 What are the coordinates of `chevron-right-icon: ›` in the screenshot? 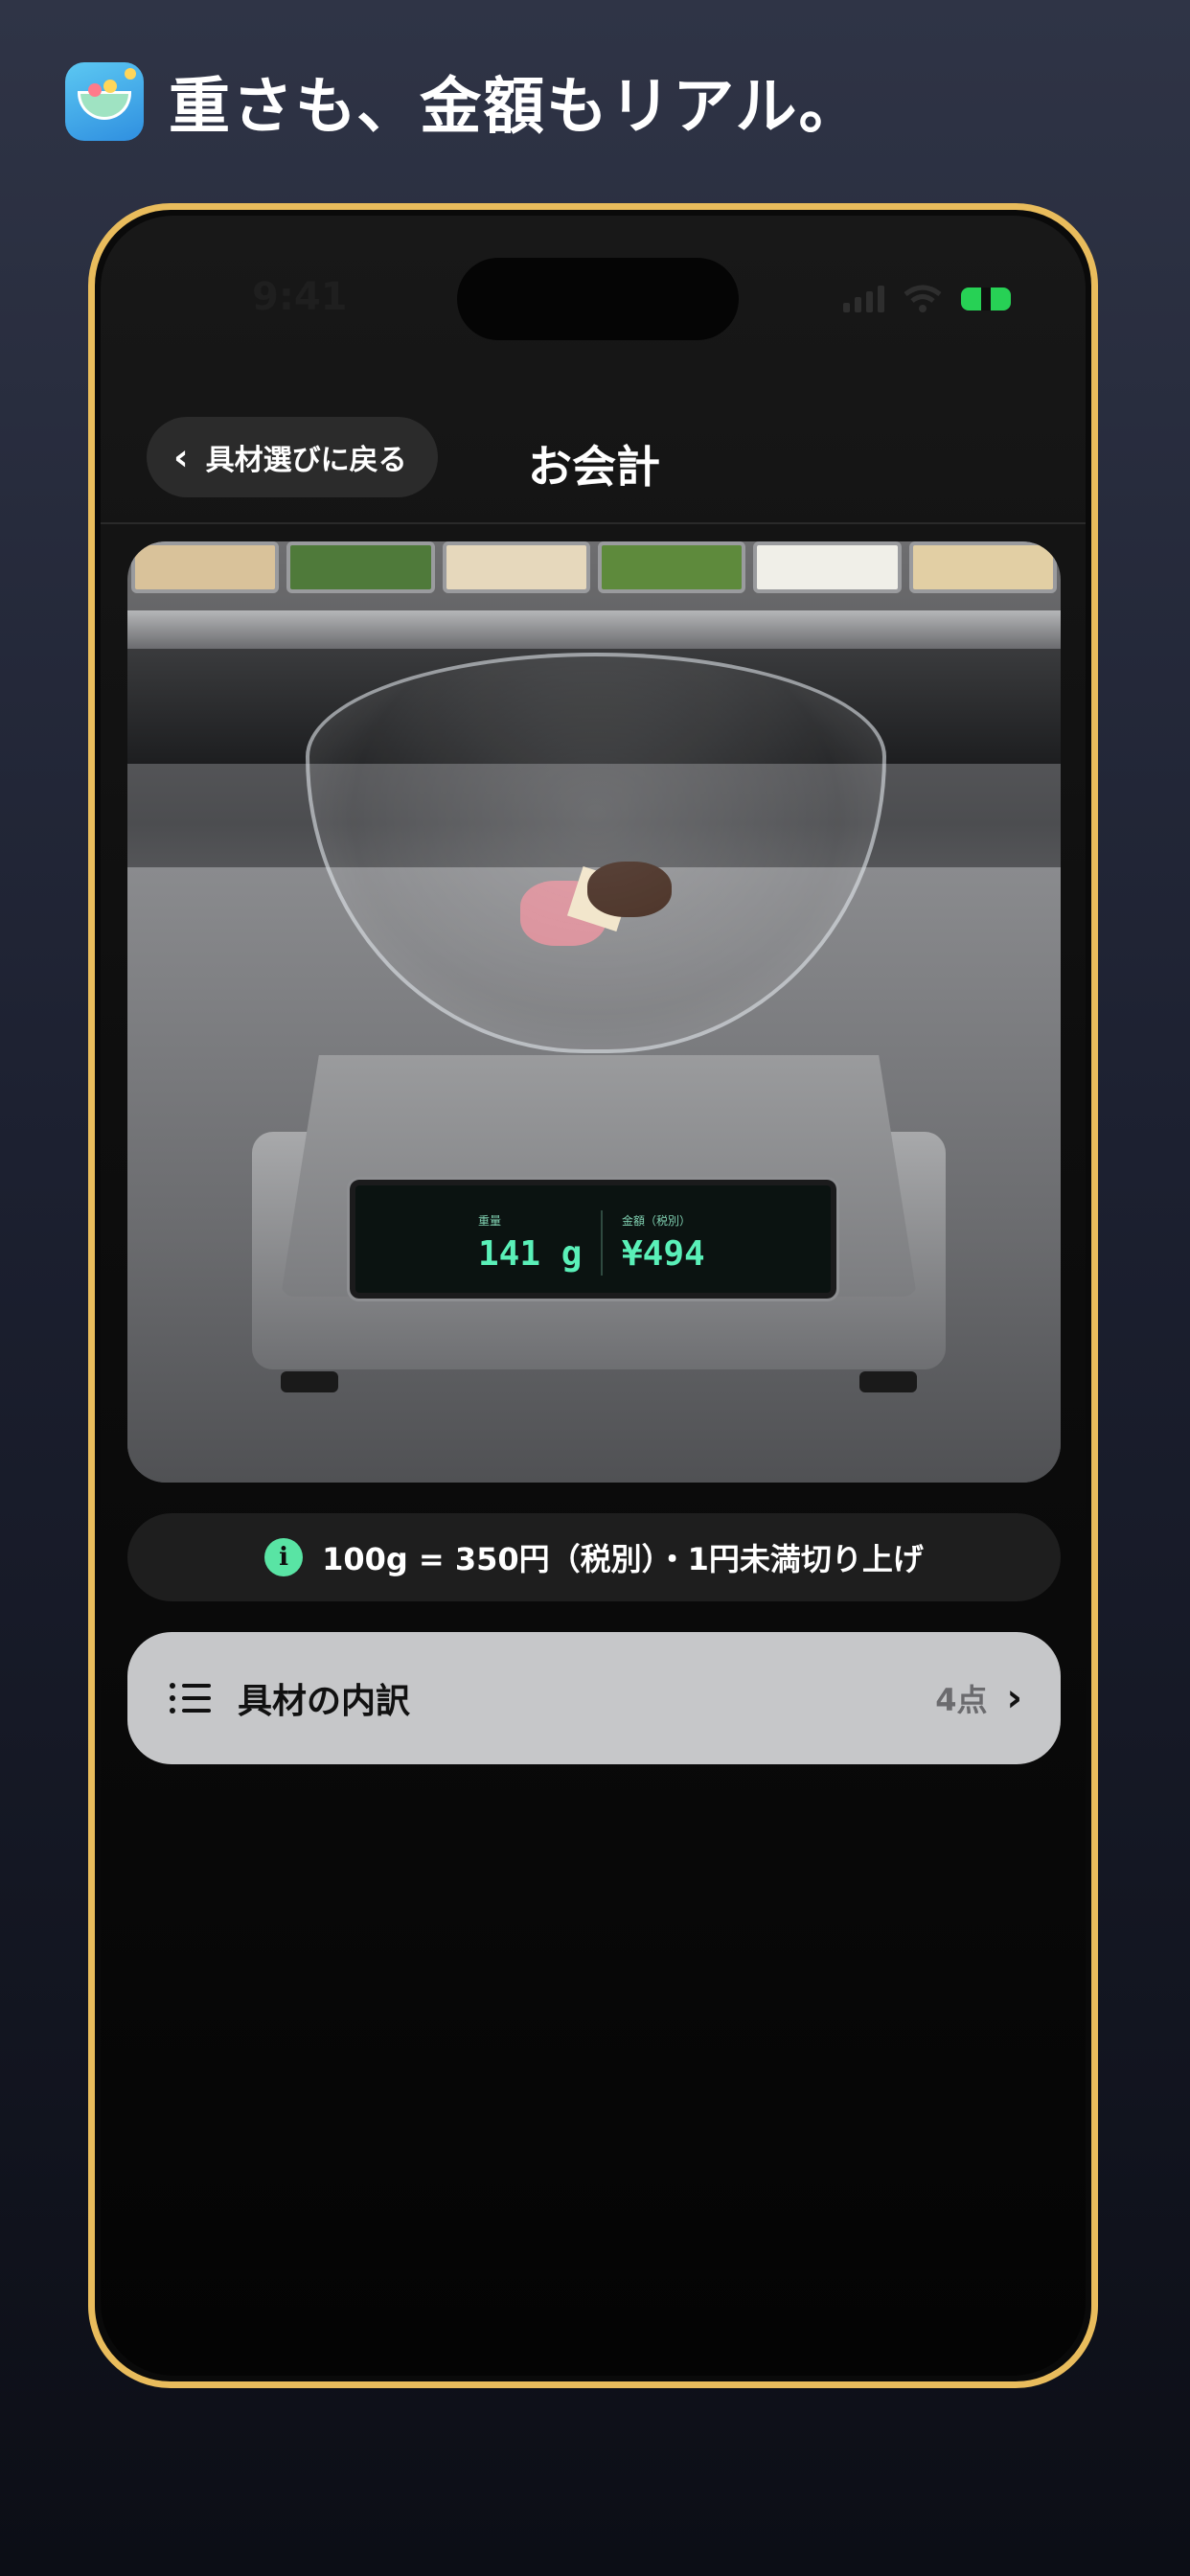 It's located at (1014, 1698).